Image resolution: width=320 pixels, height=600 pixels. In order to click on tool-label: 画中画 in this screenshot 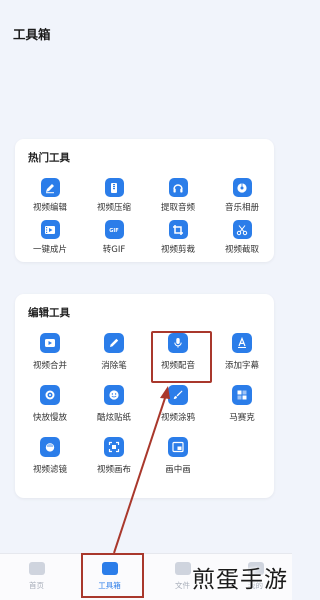, I will do `click(178, 470)`.